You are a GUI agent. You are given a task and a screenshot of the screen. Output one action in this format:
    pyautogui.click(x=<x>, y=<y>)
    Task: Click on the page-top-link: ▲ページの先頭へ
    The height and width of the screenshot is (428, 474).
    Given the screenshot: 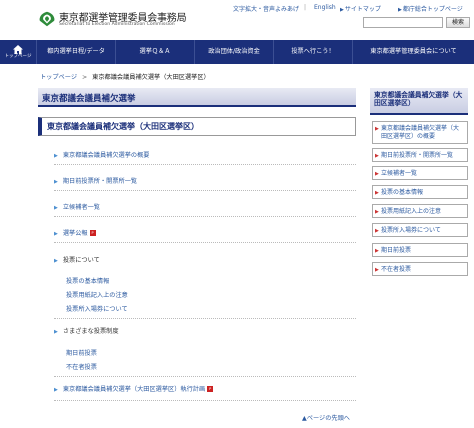 What is the action you would take?
    pyautogui.click(x=326, y=417)
    